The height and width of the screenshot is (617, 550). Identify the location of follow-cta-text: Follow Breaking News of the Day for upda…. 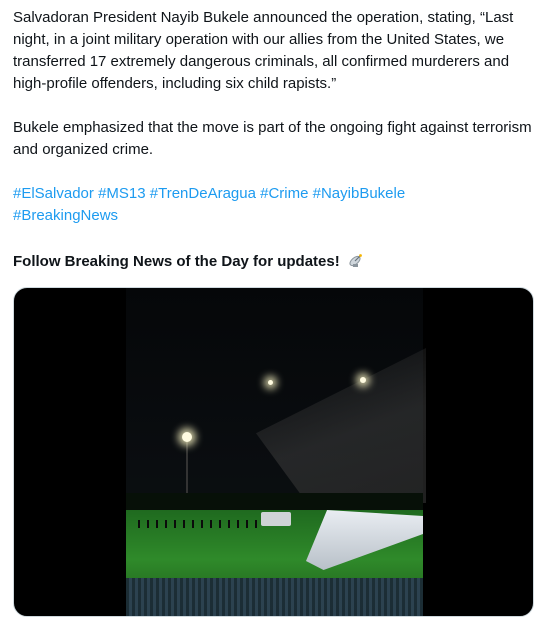
(176, 261).